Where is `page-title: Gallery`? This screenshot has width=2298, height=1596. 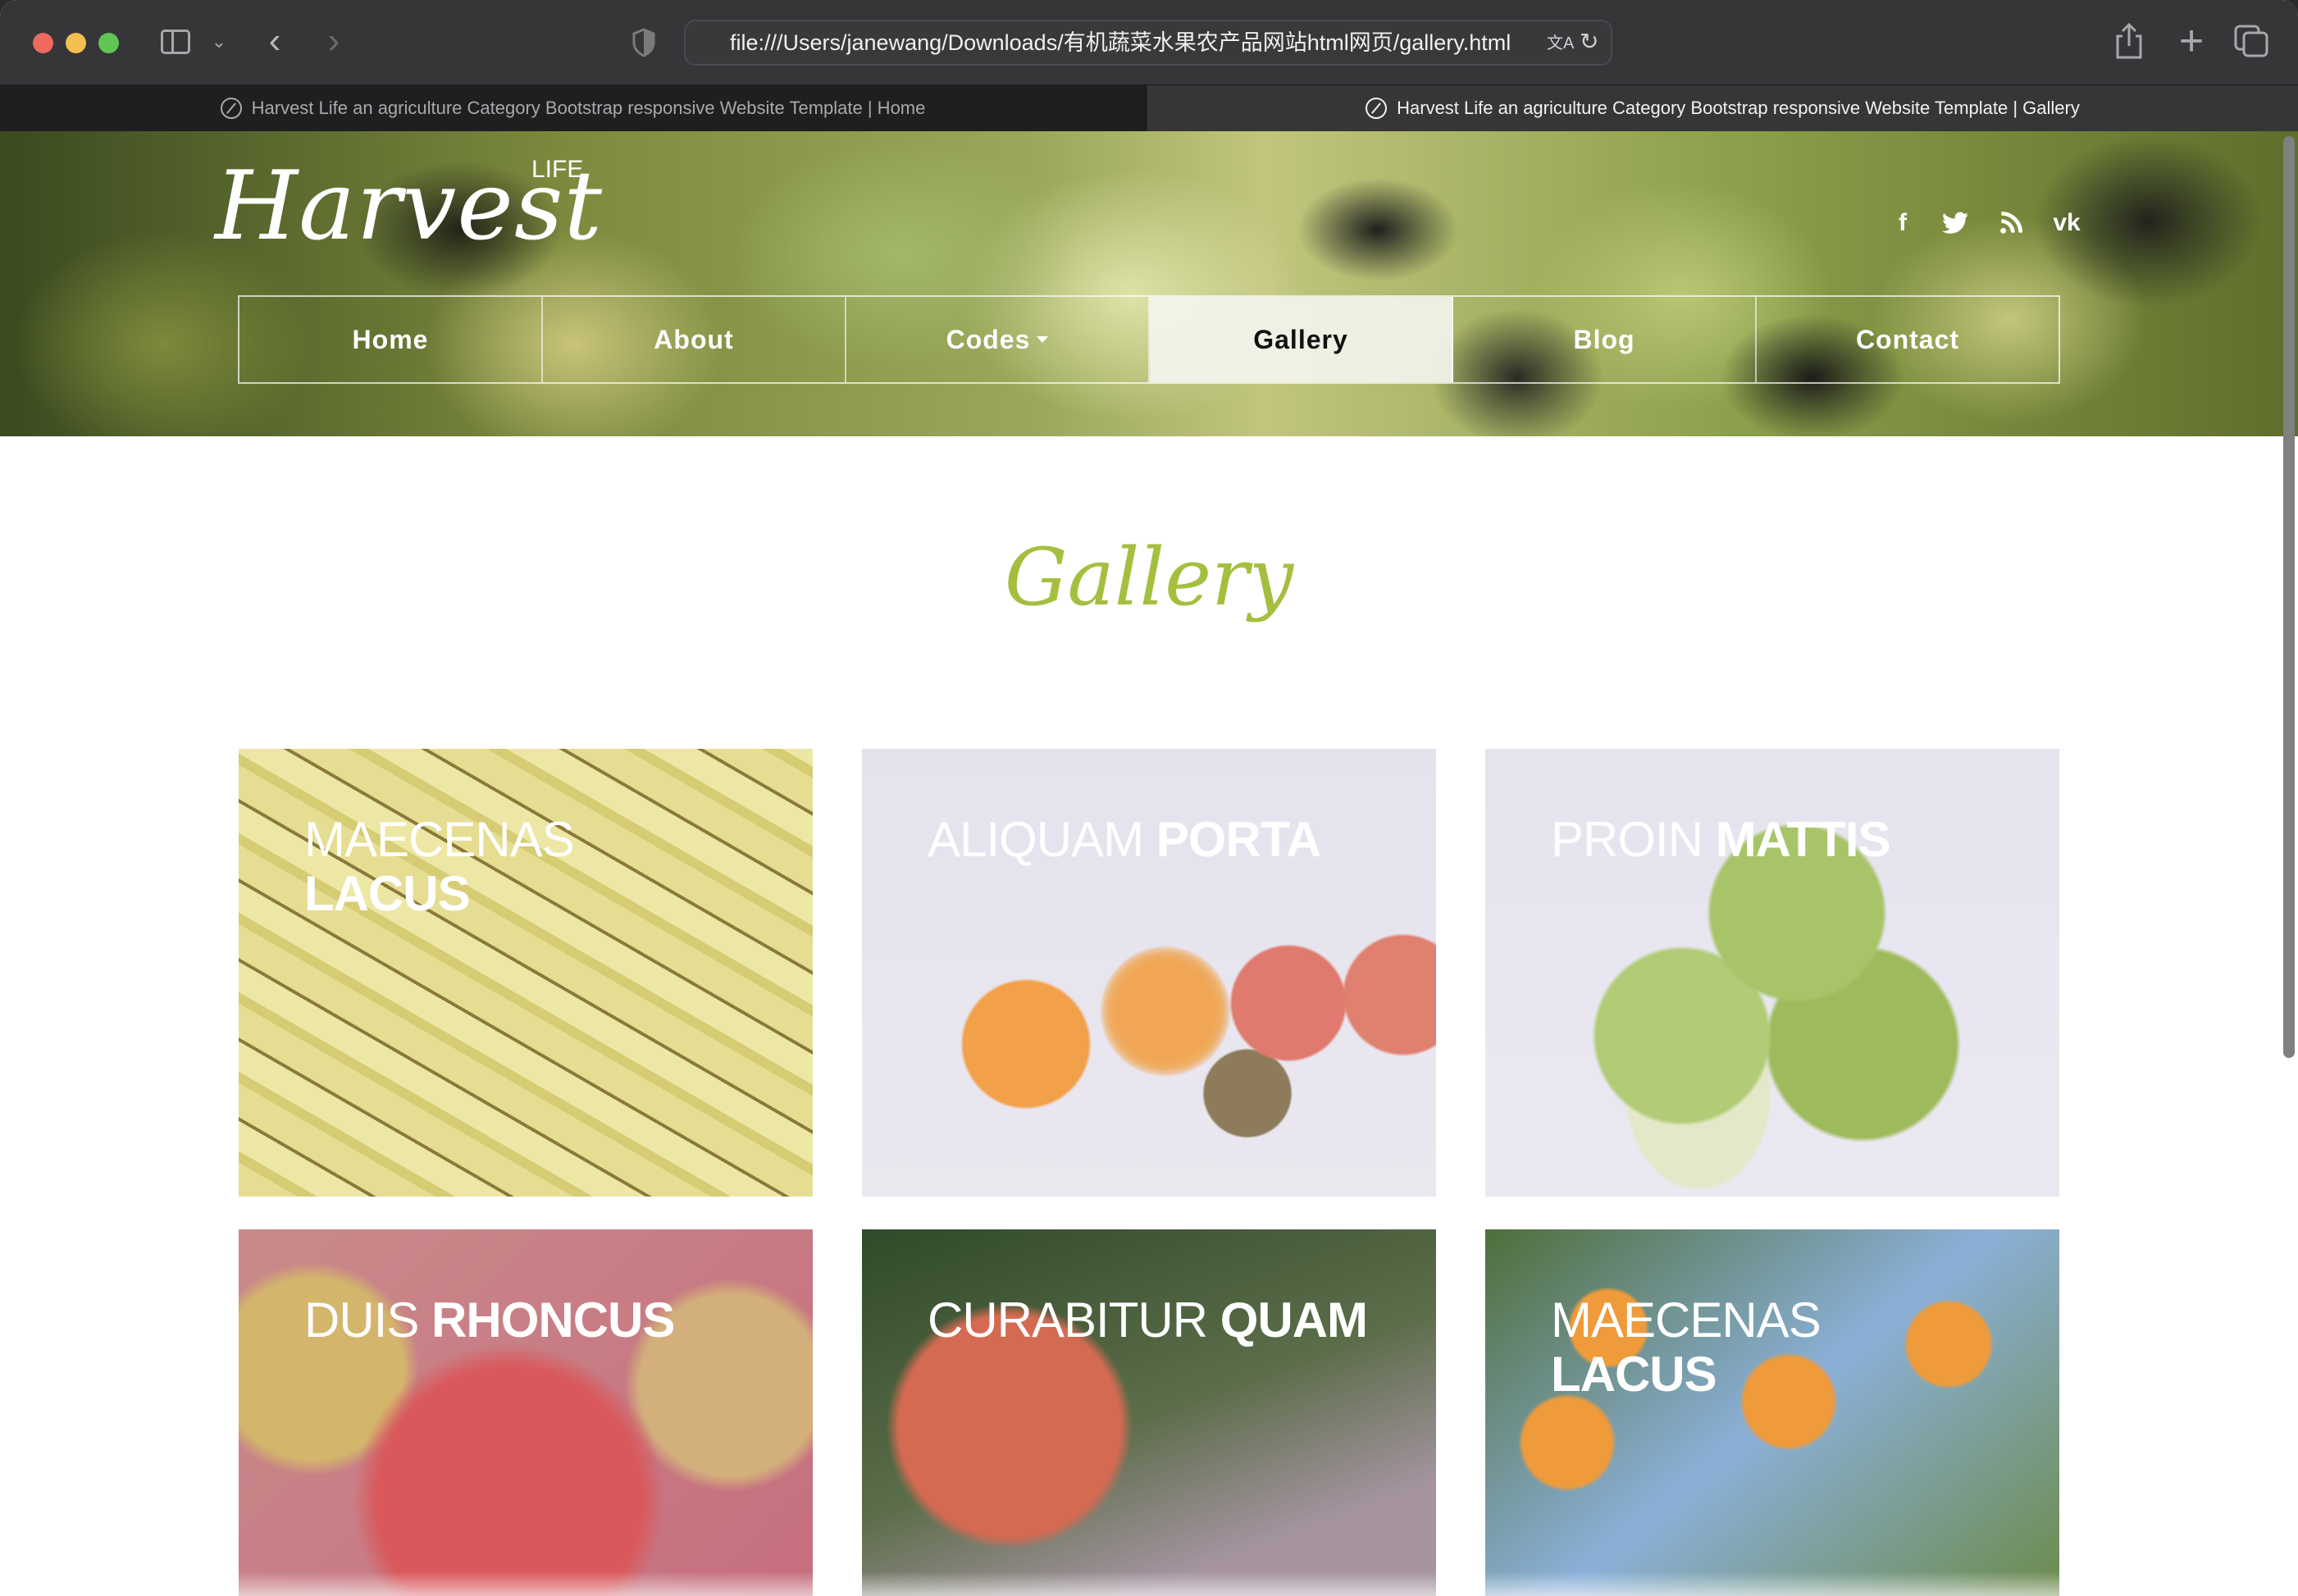 page-title: Gallery is located at coordinates (1149, 577).